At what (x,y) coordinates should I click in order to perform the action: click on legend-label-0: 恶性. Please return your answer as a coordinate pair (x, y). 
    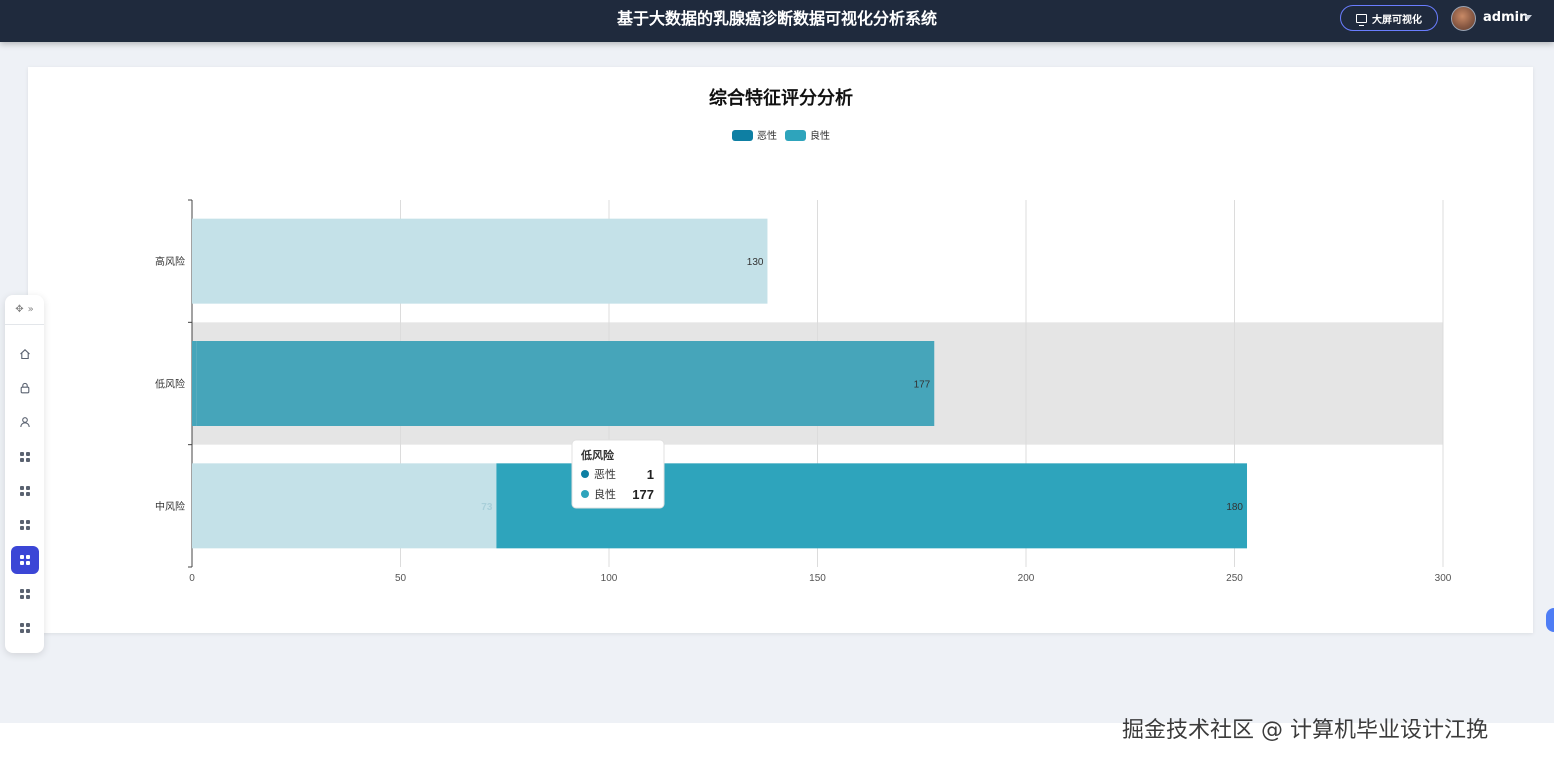
    Looking at the image, I should click on (767, 135).